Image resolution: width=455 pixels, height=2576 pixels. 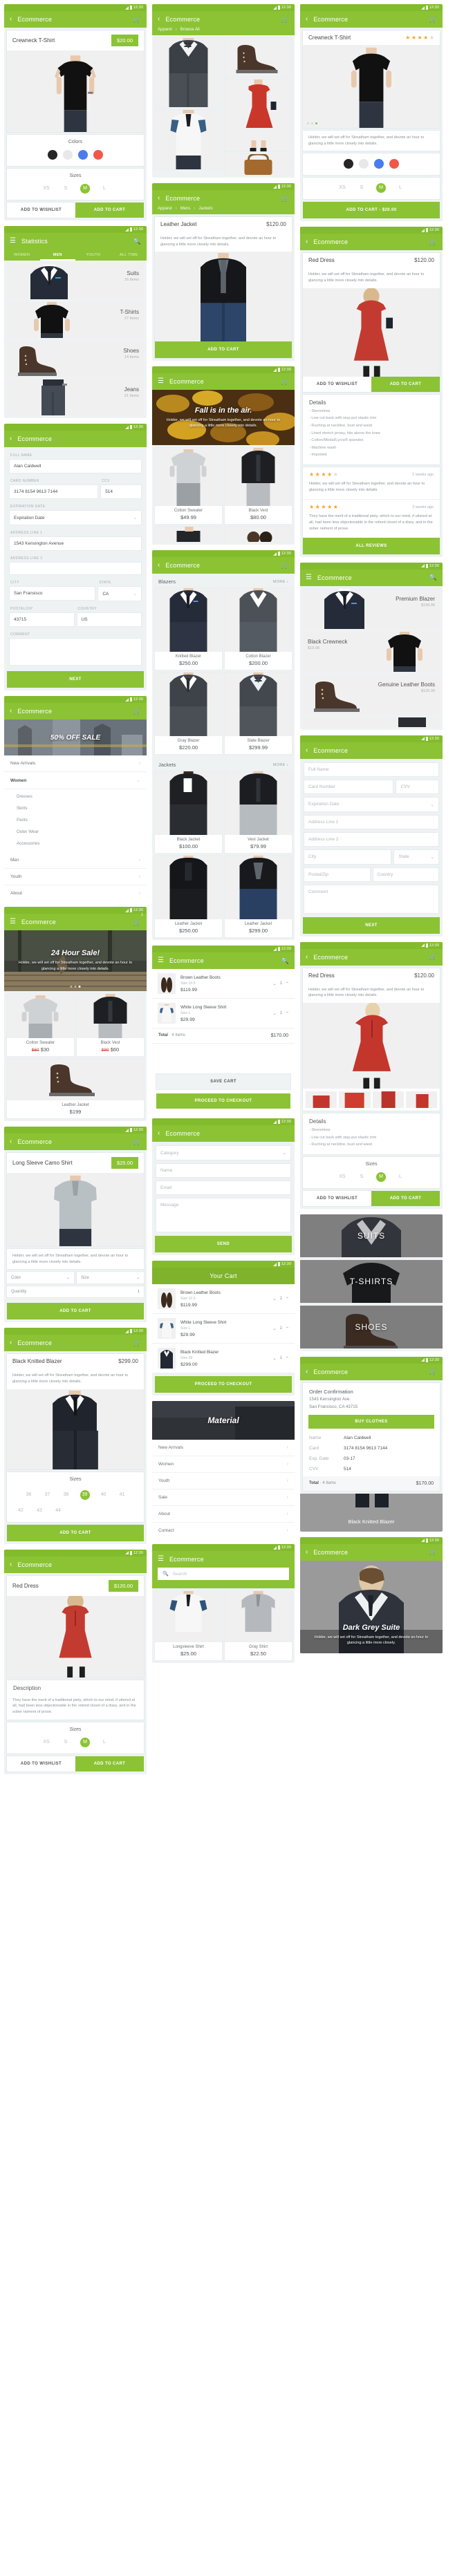 I want to click on cvv-input: CVV, so click(x=417, y=786).